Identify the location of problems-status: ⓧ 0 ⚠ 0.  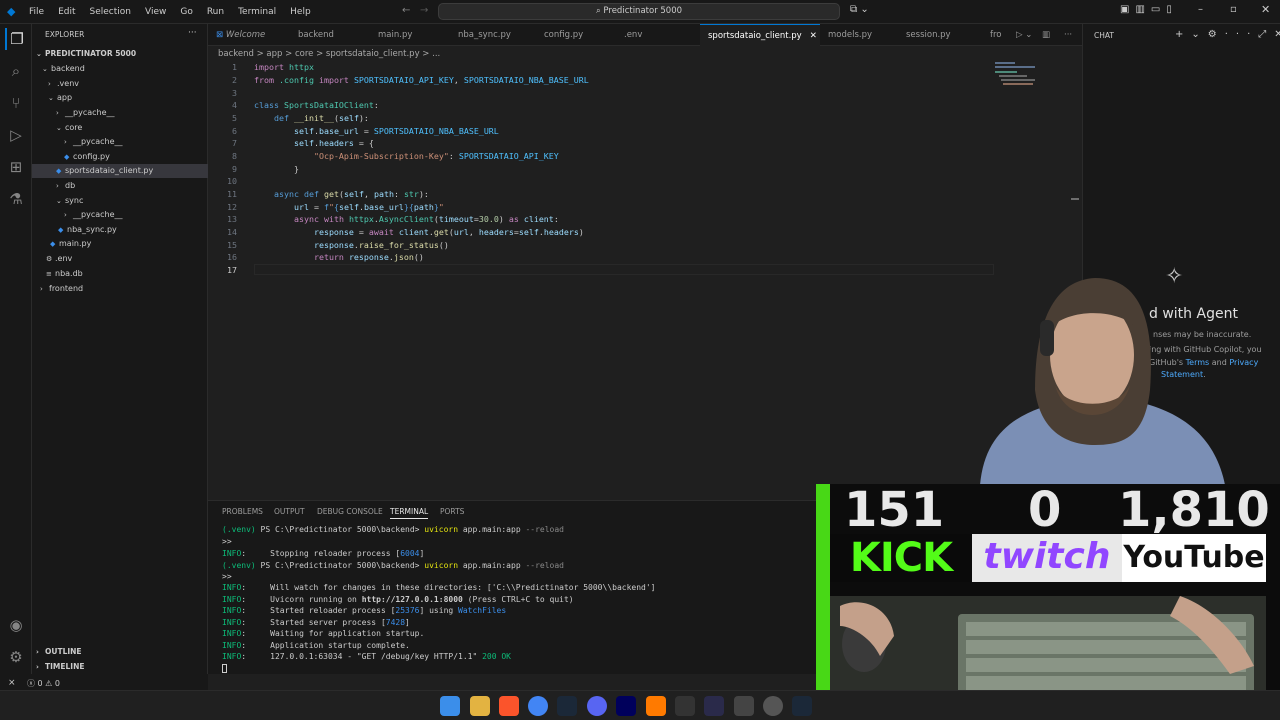
(43, 683).